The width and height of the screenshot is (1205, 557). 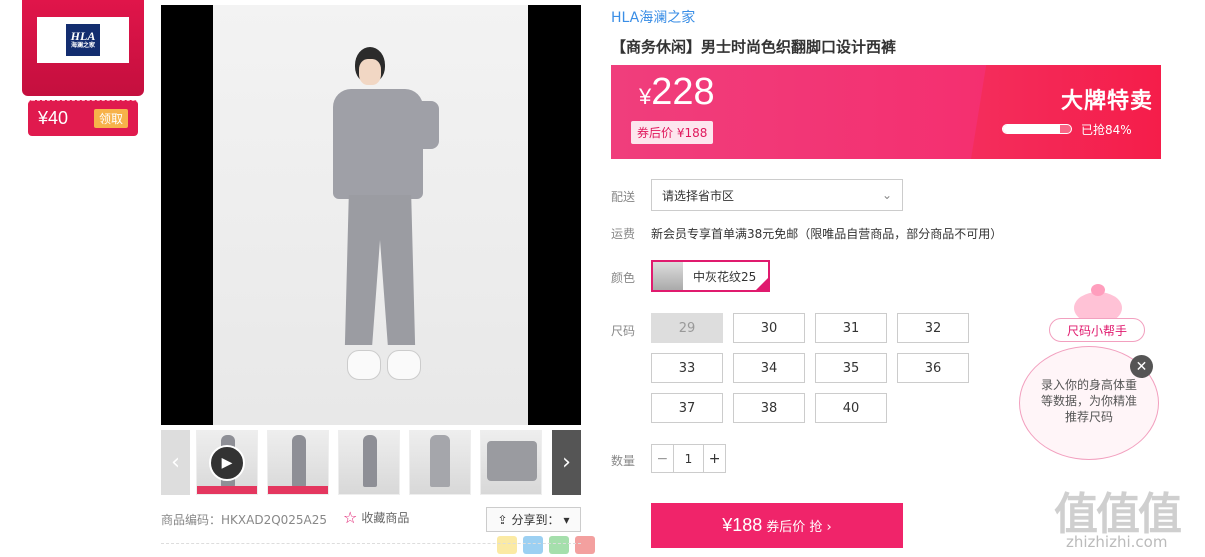 I want to click on current-price: ¥228, so click(x=677, y=92).